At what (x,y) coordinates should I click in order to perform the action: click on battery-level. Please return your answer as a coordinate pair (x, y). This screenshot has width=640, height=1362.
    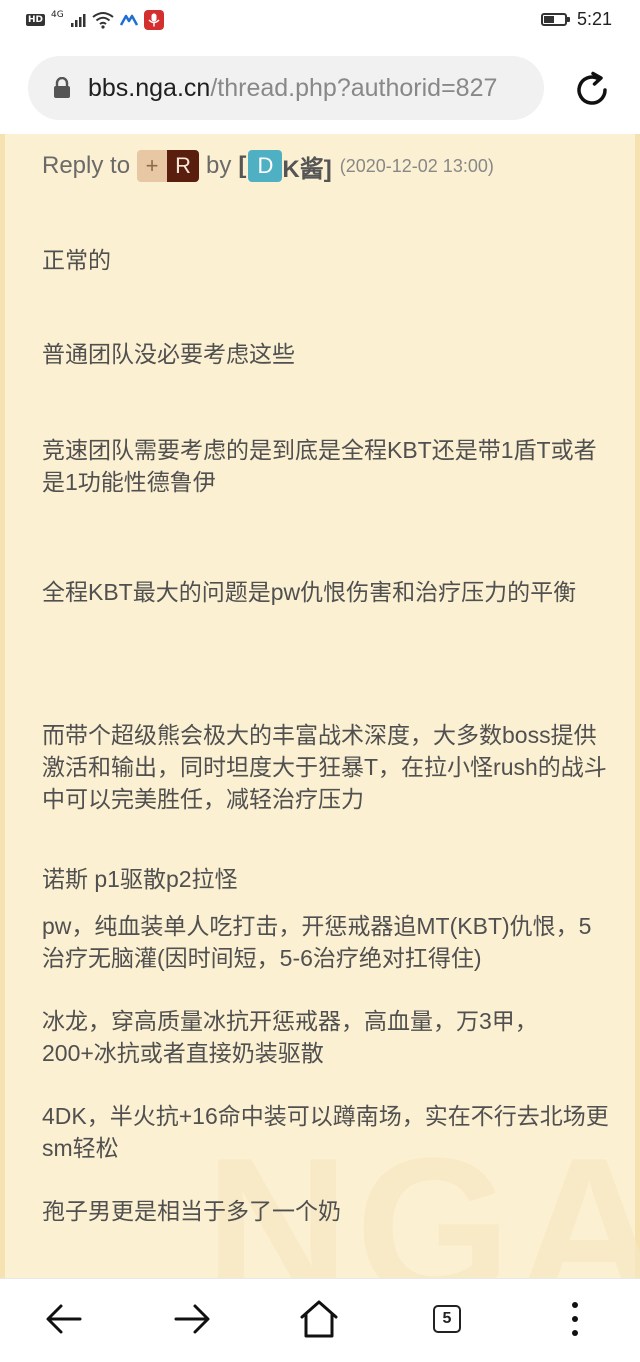
    Looking at the image, I should click on (548, 19).